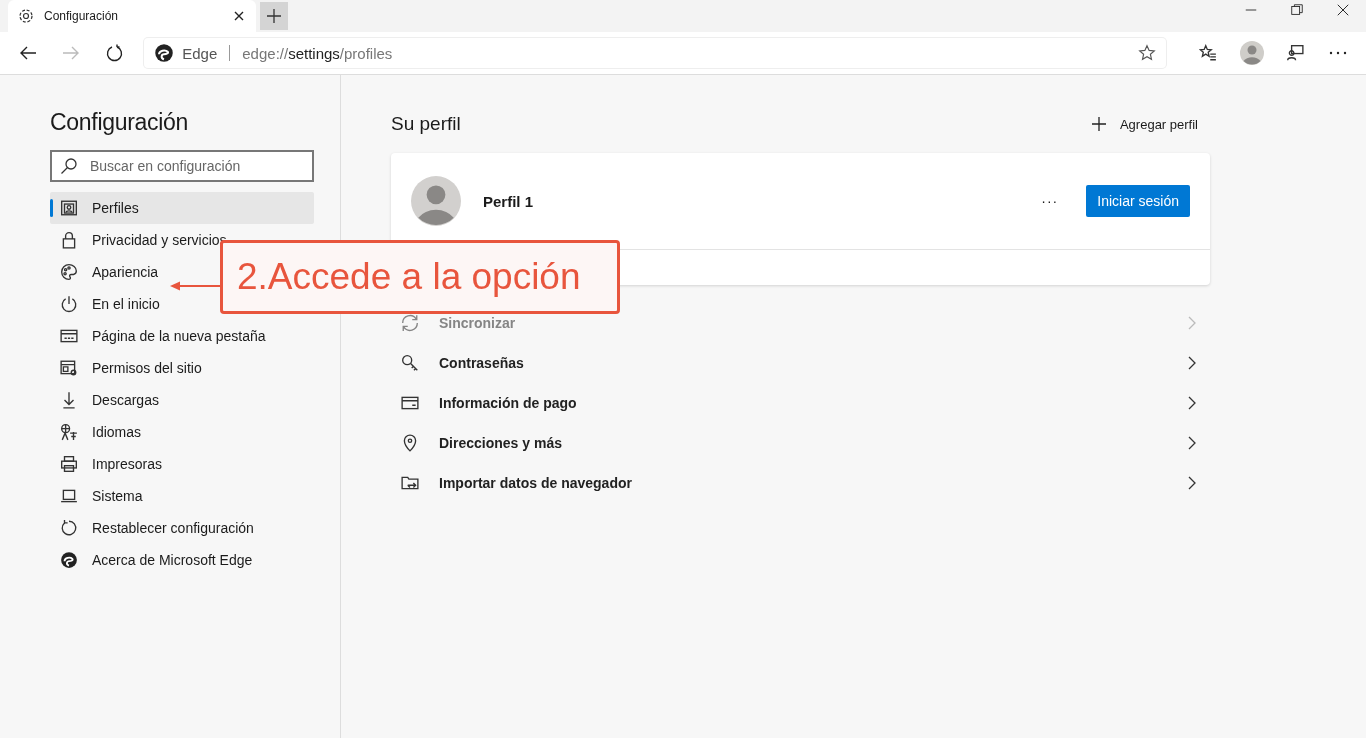  Describe the element at coordinates (132, 16) in the screenshot. I see `browser-tab: Configuración` at that location.